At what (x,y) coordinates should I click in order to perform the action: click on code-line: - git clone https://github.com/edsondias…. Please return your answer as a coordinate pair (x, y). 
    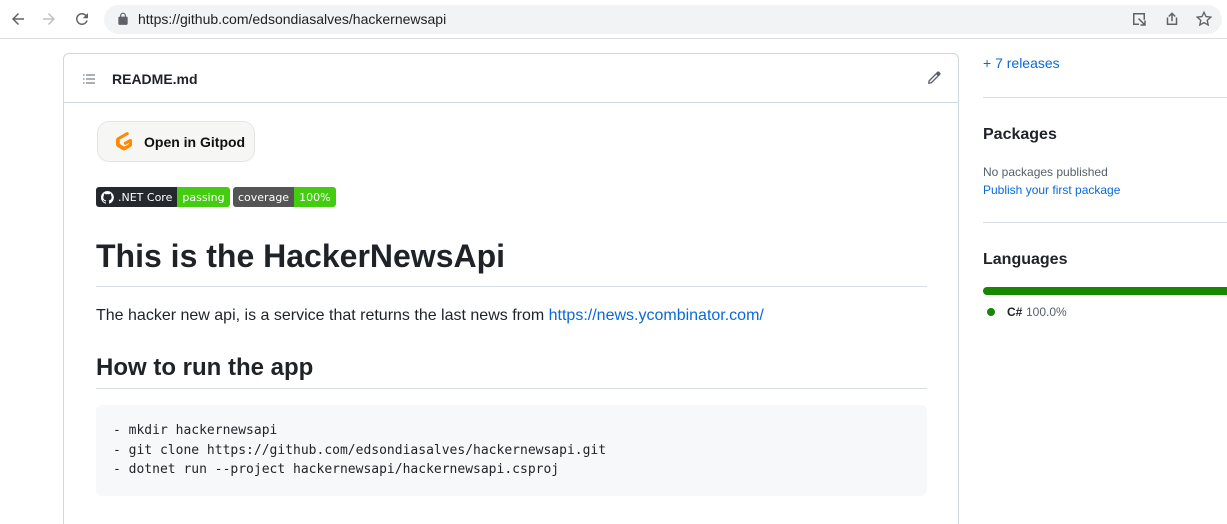
    Looking at the image, I should click on (360, 450).